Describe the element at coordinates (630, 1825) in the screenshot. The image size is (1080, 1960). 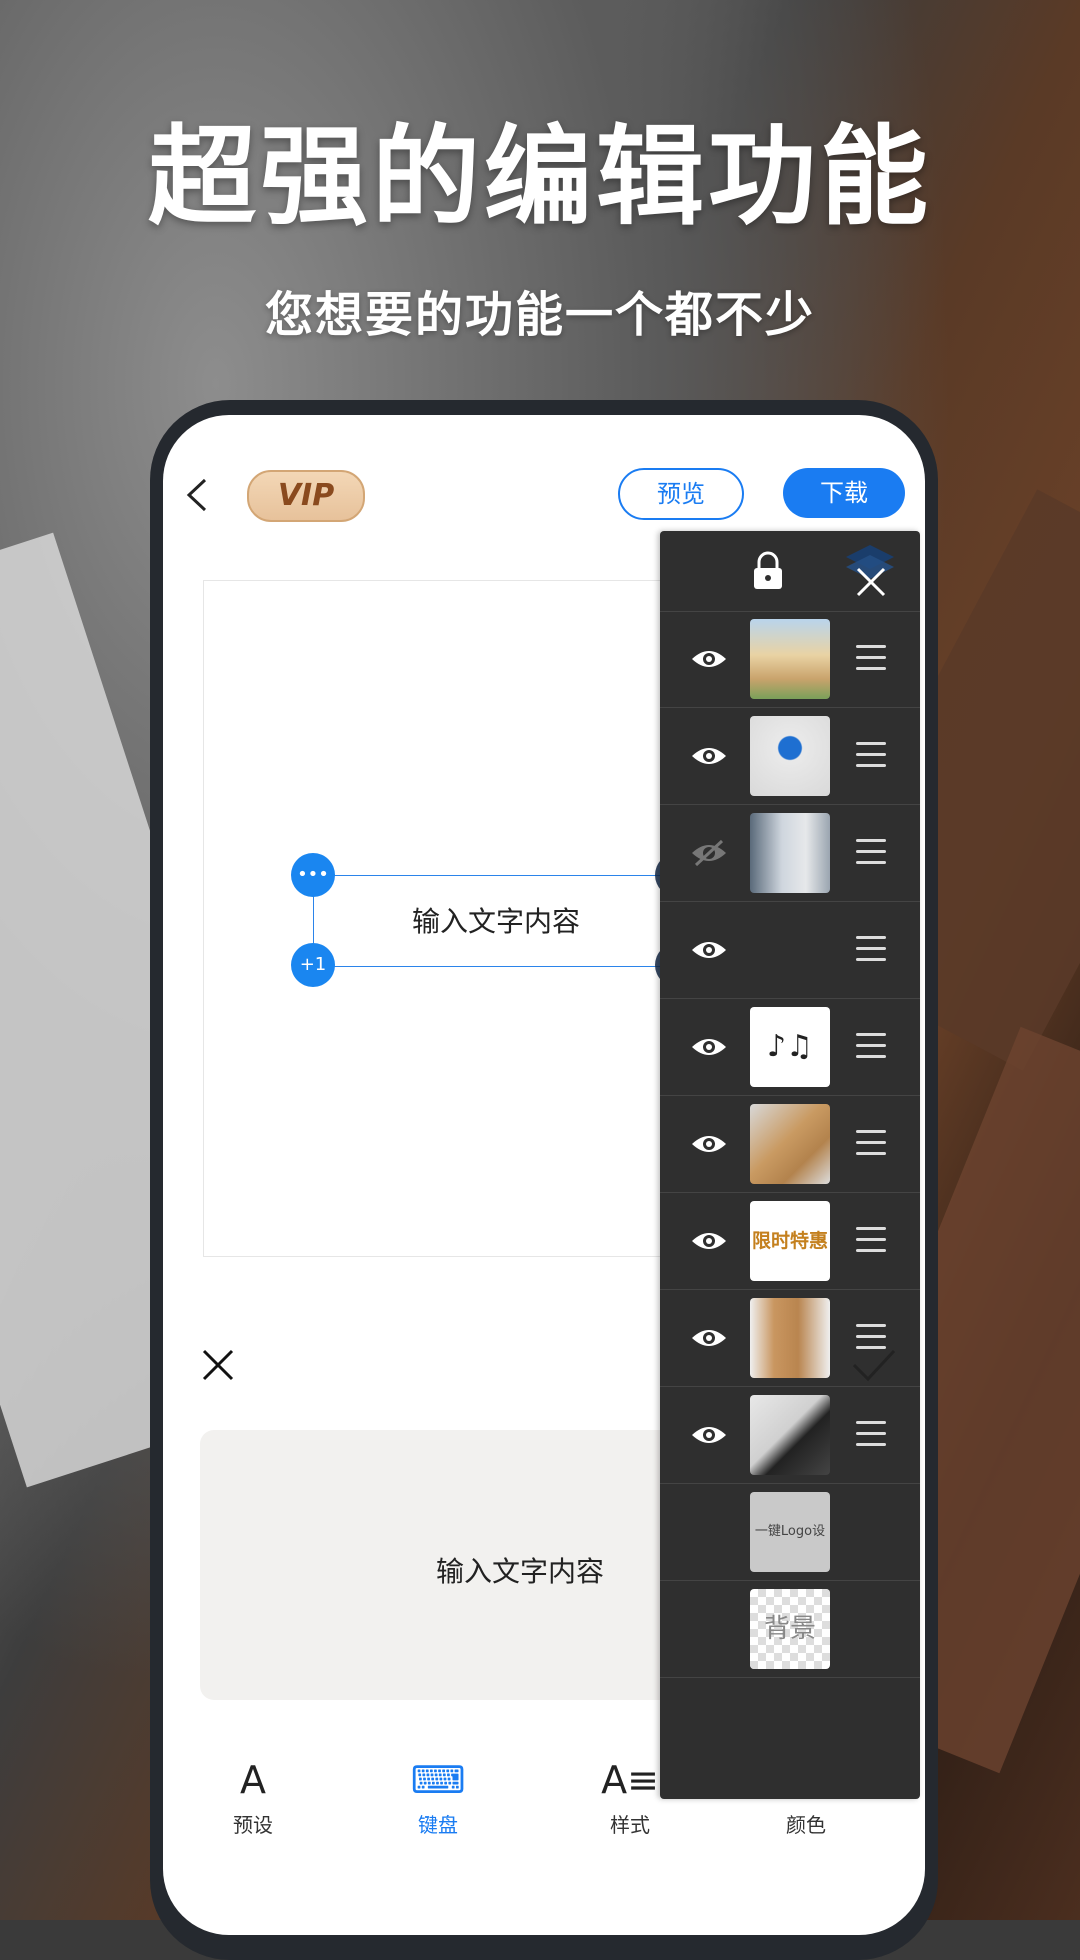
I see `tab-label: 样式` at that location.